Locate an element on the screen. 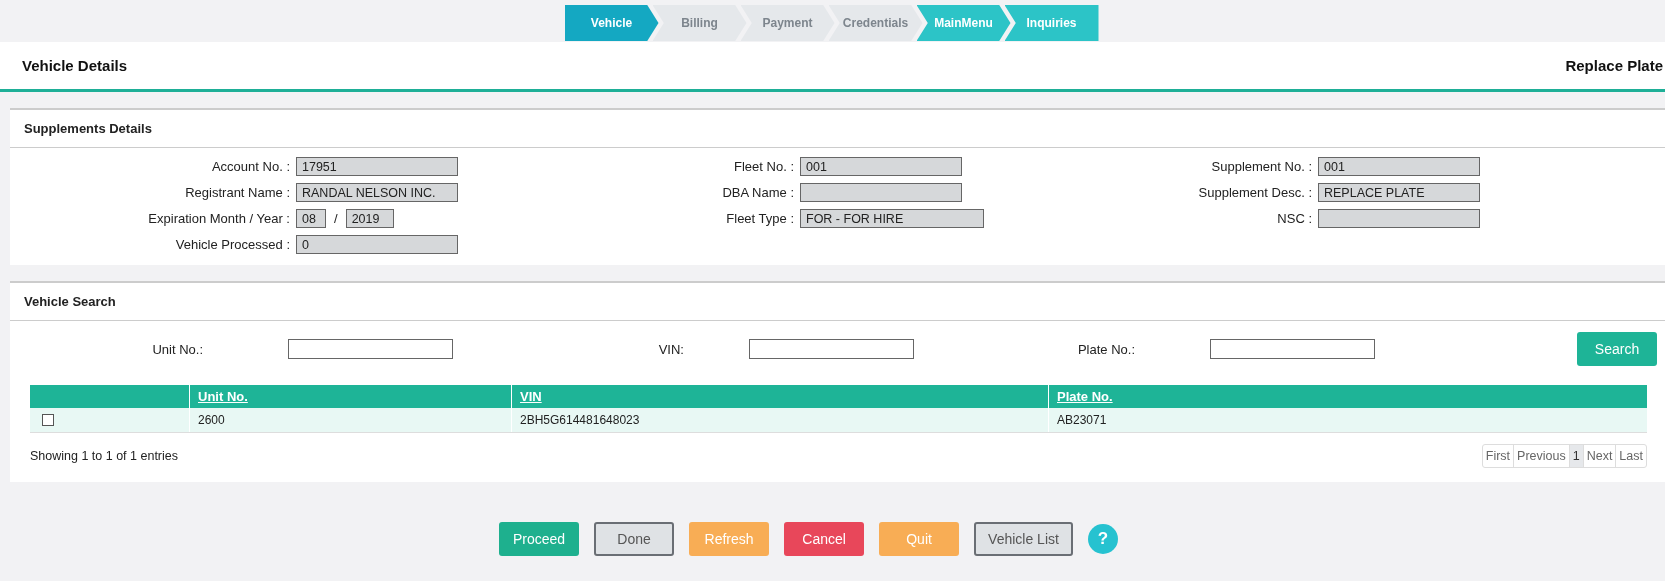  field-label: Supplement No. : is located at coordinates (1261, 166).